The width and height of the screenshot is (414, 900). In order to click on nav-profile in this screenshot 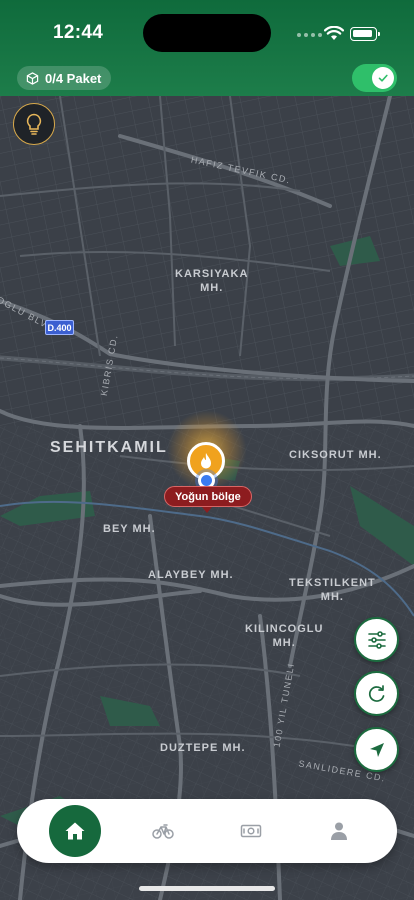, I will do `click(339, 831)`.